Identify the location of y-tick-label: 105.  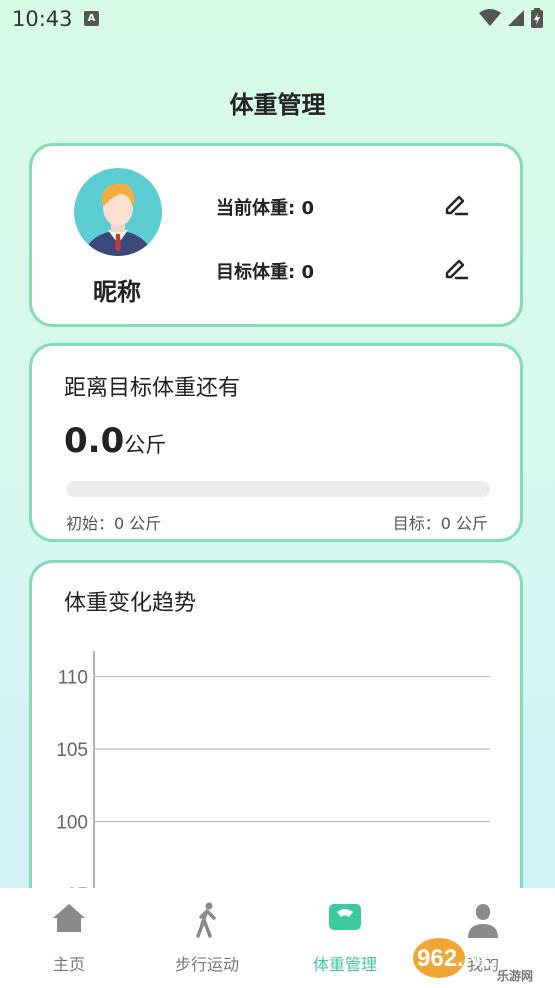
(72, 750).